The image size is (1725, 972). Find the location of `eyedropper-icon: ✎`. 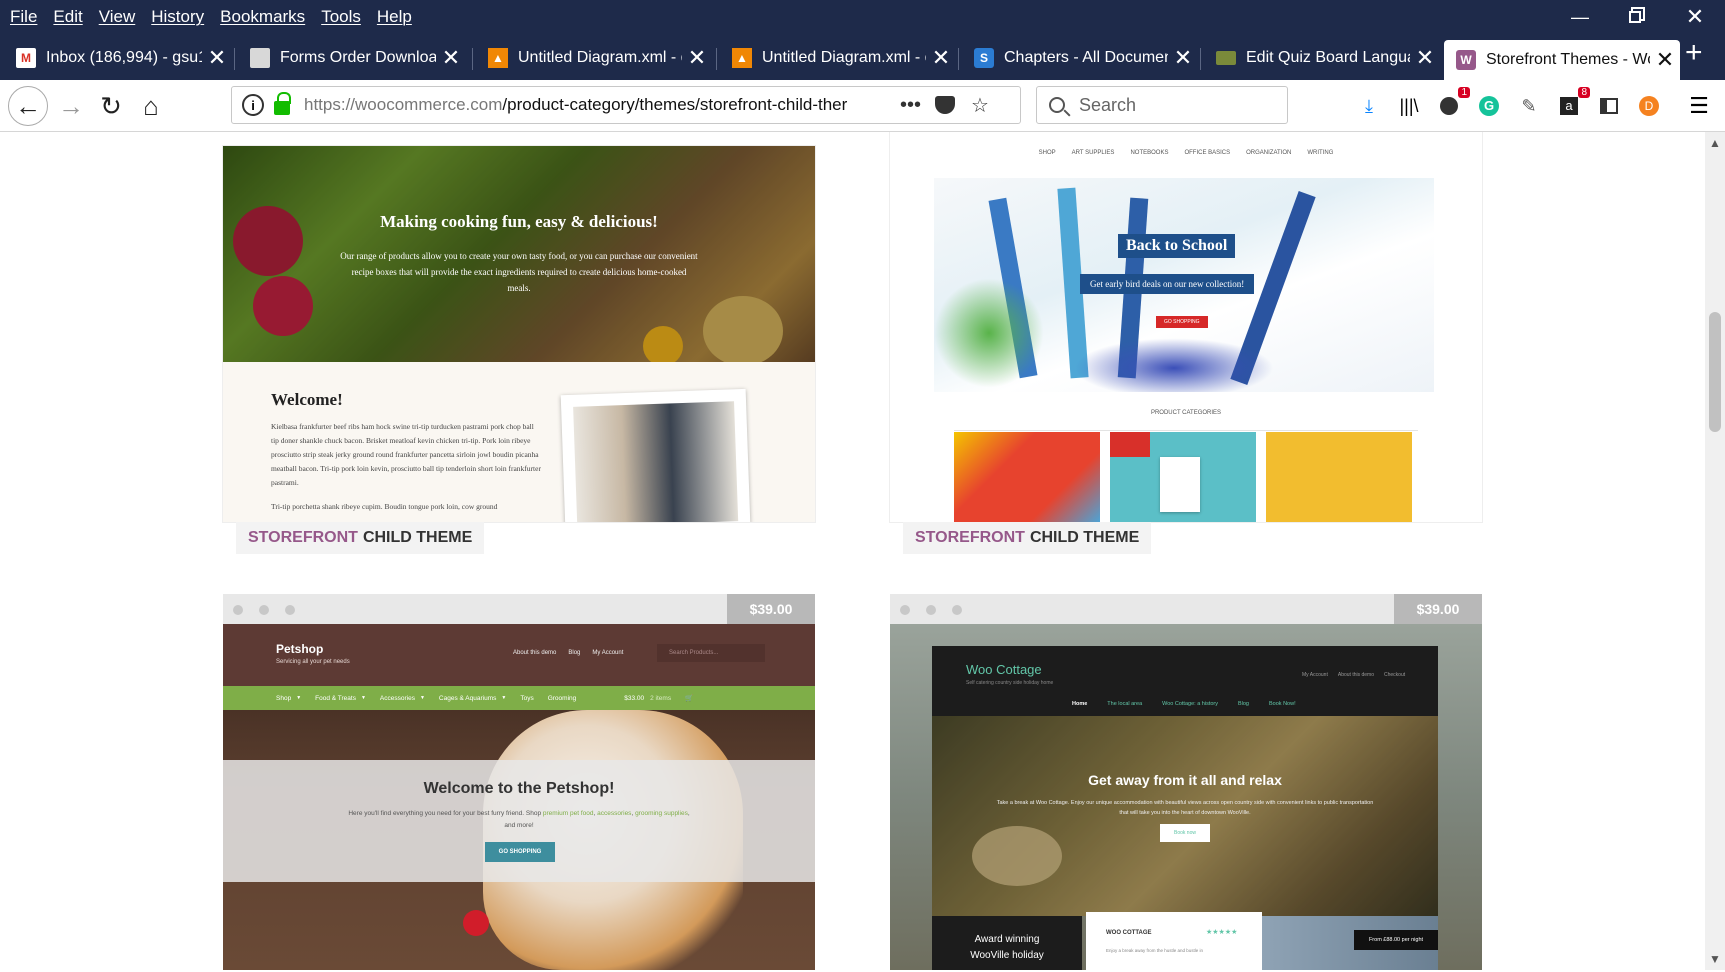

eyedropper-icon: ✎ is located at coordinates (1529, 106).